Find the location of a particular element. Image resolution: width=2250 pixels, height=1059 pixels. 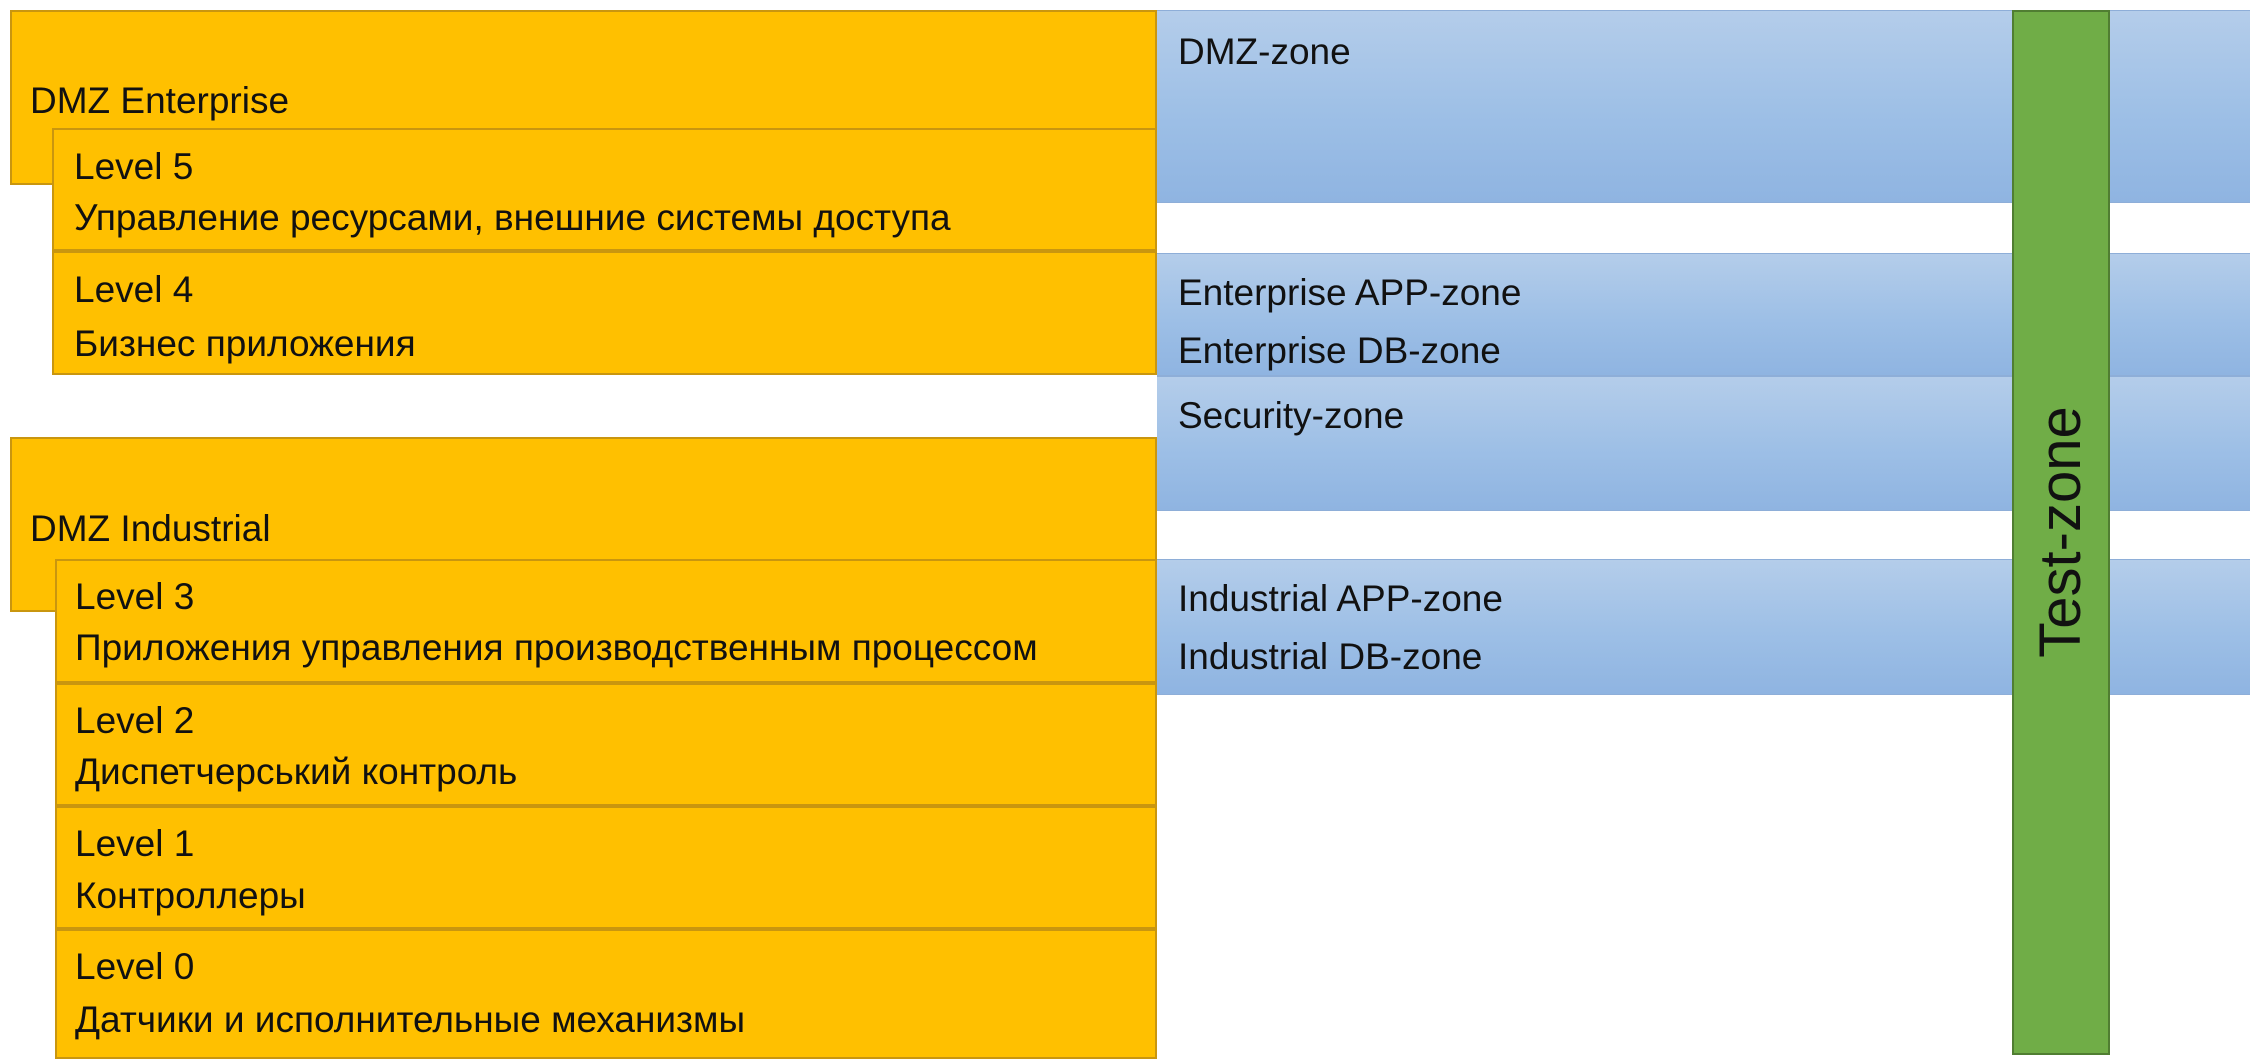

level-4-title: Level 4 is located at coordinates (134, 289).